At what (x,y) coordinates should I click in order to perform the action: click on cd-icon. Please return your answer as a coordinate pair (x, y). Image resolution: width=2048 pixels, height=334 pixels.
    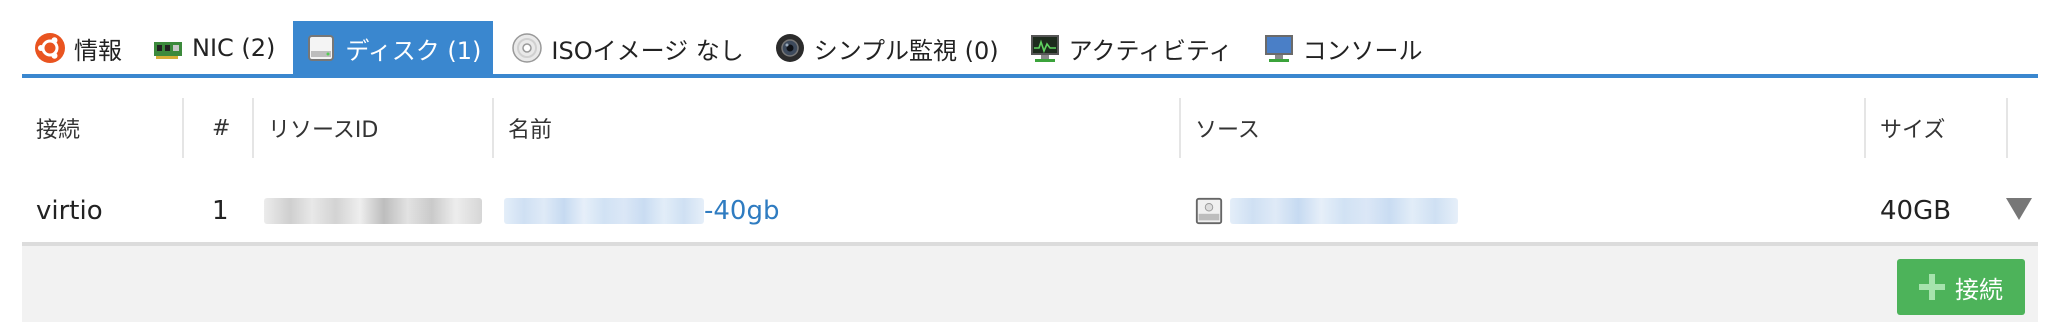
    Looking at the image, I should click on (527, 48).